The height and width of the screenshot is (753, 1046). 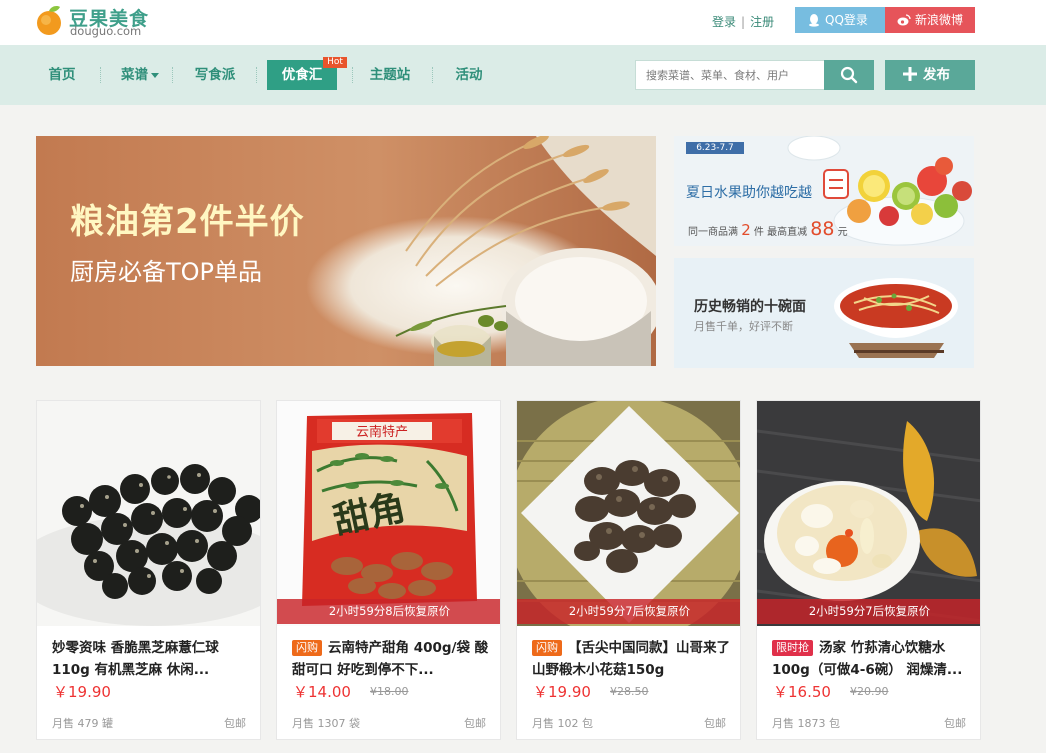 I want to click on hot-badge: Hot, so click(x=335, y=62).